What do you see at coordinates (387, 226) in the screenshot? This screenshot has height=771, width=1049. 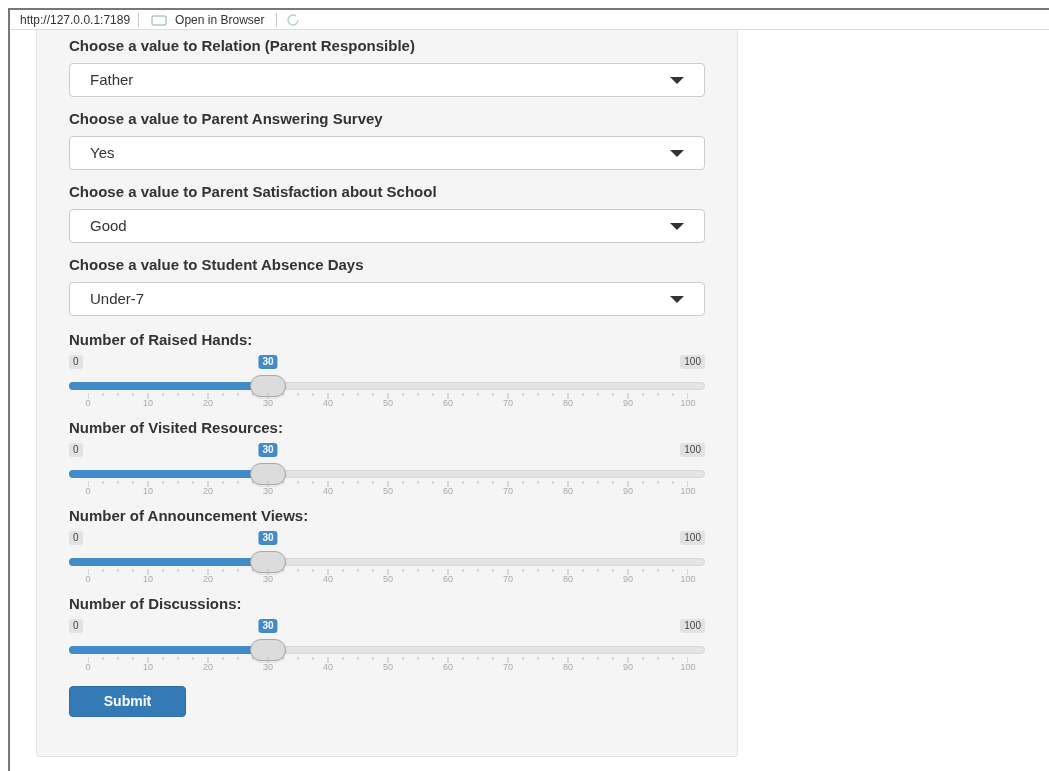 I see `dropdown-select: Good` at bounding box center [387, 226].